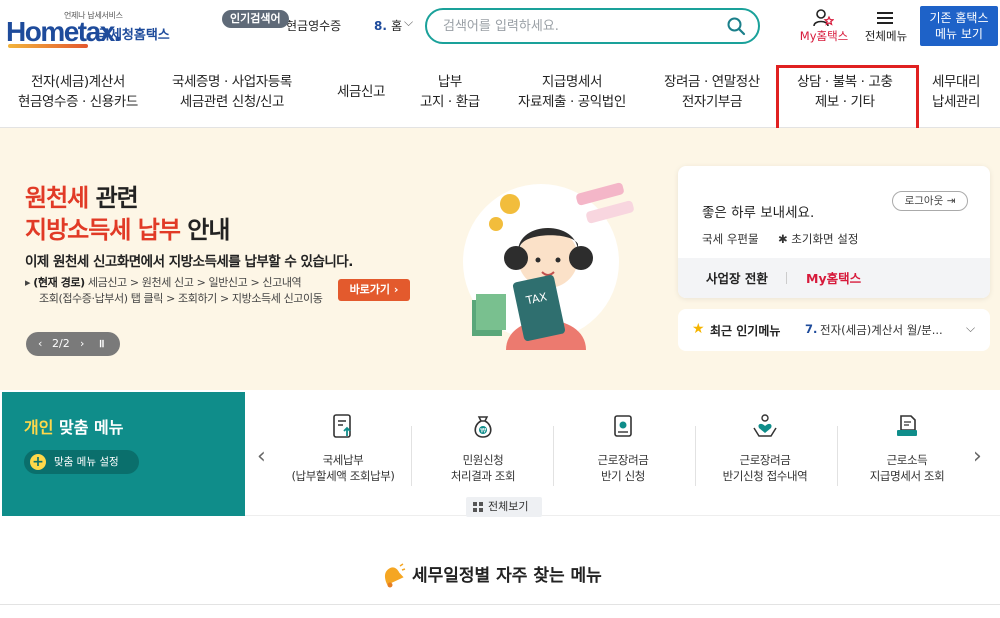 Image resolution: width=1000 pixels, height=618 pixels. I want to click on my-hometax-label: My홈택스, so click(824, 36).